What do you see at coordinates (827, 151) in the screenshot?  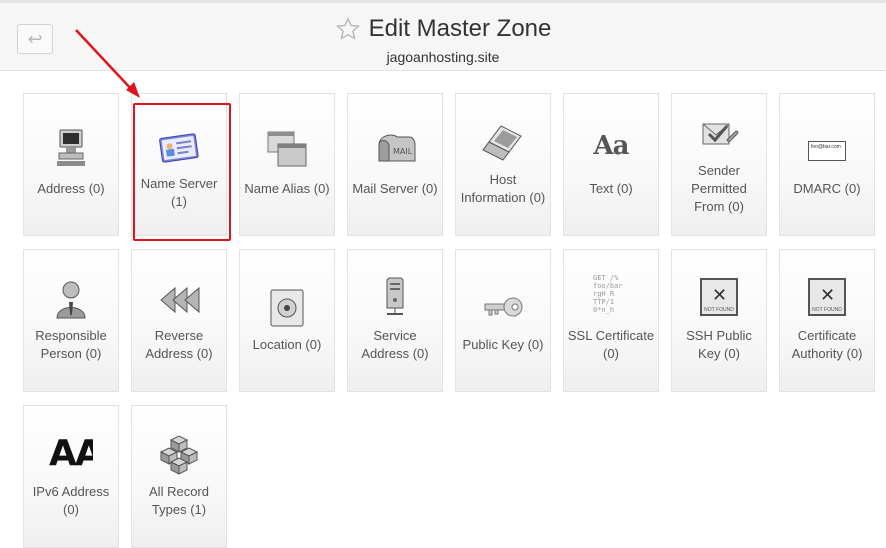 I see `dmarc-icon: foo@bar.com` at bounding box center [827, 151].